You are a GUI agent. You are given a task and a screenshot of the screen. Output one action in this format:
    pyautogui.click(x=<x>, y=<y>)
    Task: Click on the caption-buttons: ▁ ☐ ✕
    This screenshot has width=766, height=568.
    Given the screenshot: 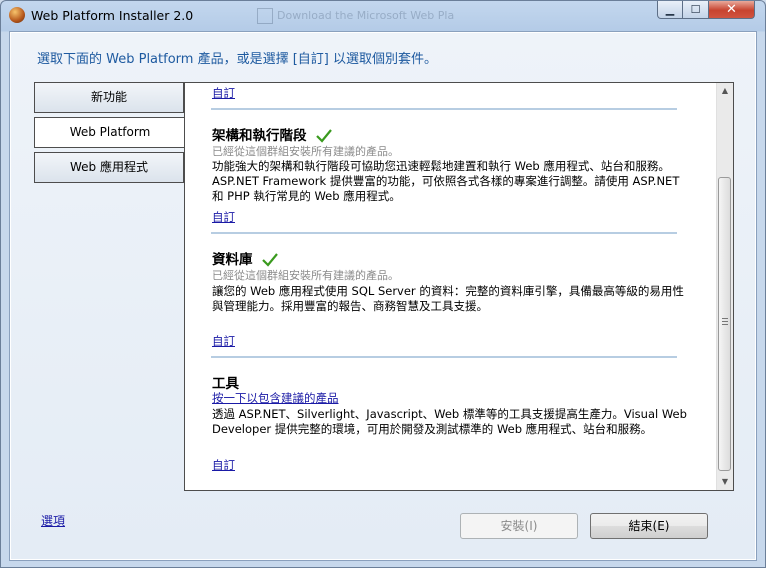 What is the action you would take?
    pyautogui.click(x=706, y=10)
    